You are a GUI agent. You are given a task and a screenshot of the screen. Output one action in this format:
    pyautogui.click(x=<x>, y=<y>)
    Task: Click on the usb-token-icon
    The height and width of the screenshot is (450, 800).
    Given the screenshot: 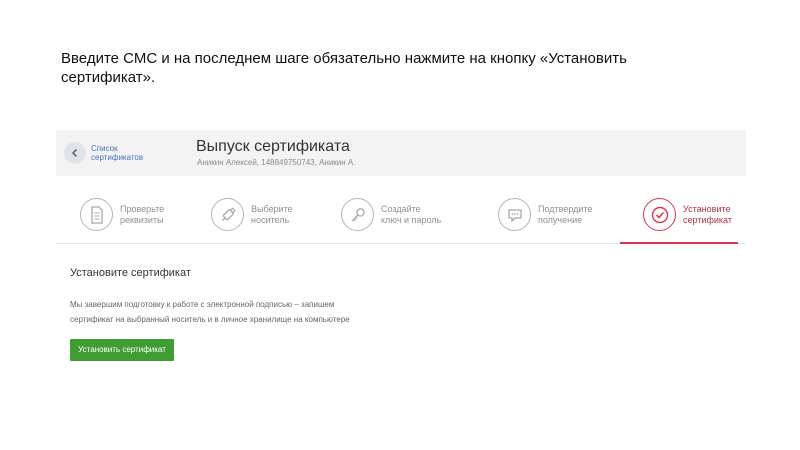 What is the action you would take?
    pyautogui.click(x=227, y=214)
    